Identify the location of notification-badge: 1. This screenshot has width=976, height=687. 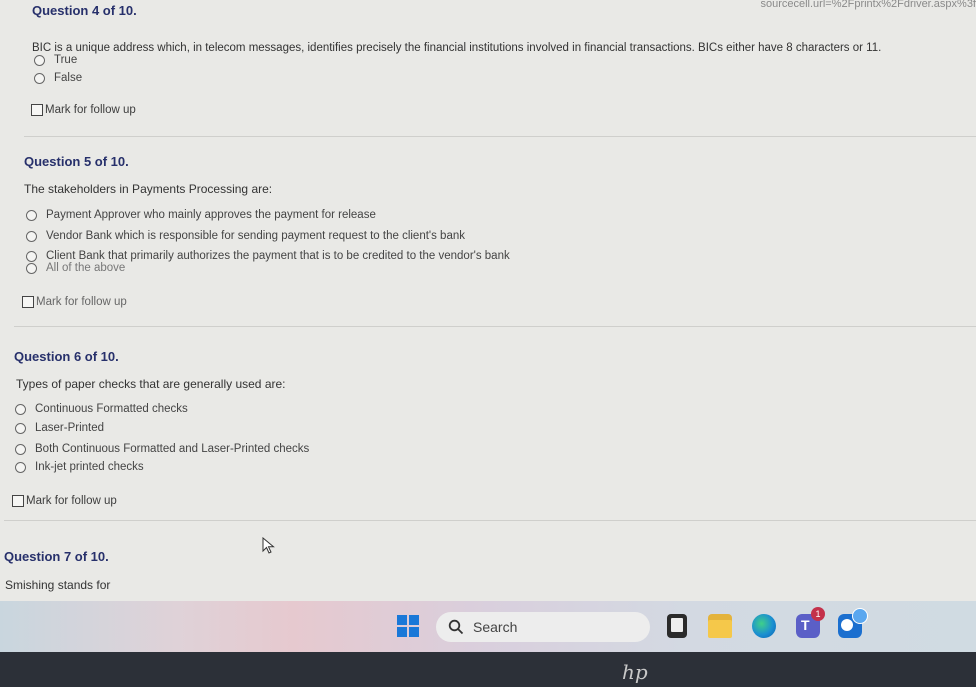
(818, 614).